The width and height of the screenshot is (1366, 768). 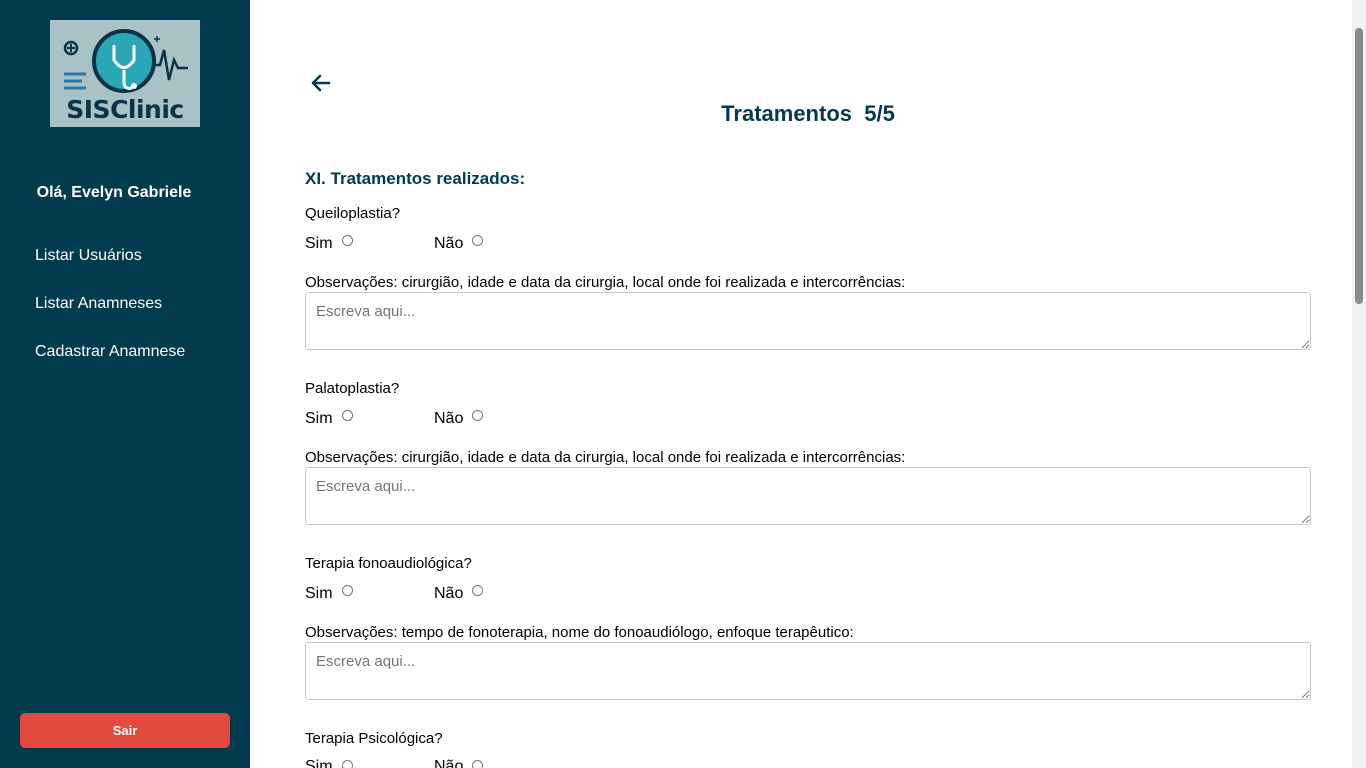 I want to click on radio-yes-palatoplastia, so click(x=347, y=415).